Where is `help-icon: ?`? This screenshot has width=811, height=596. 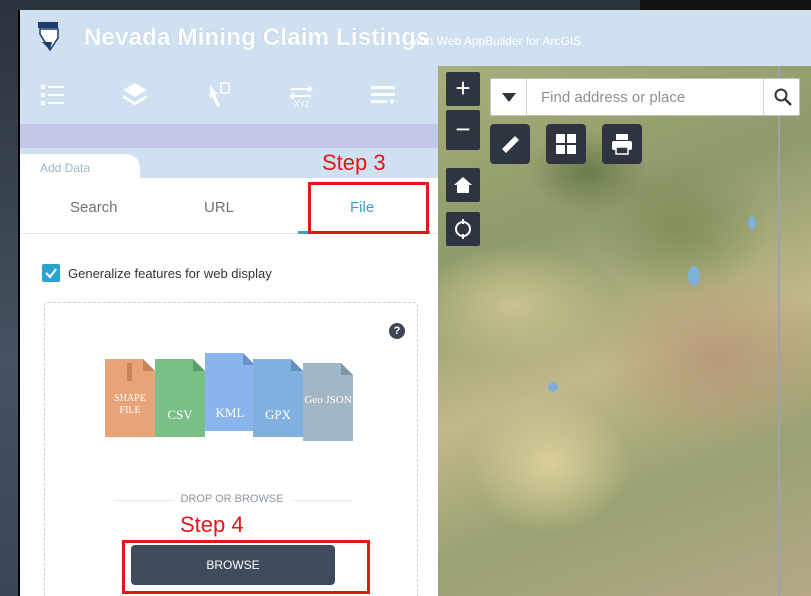
help-icon: ? is located at coordinates (397, 331).